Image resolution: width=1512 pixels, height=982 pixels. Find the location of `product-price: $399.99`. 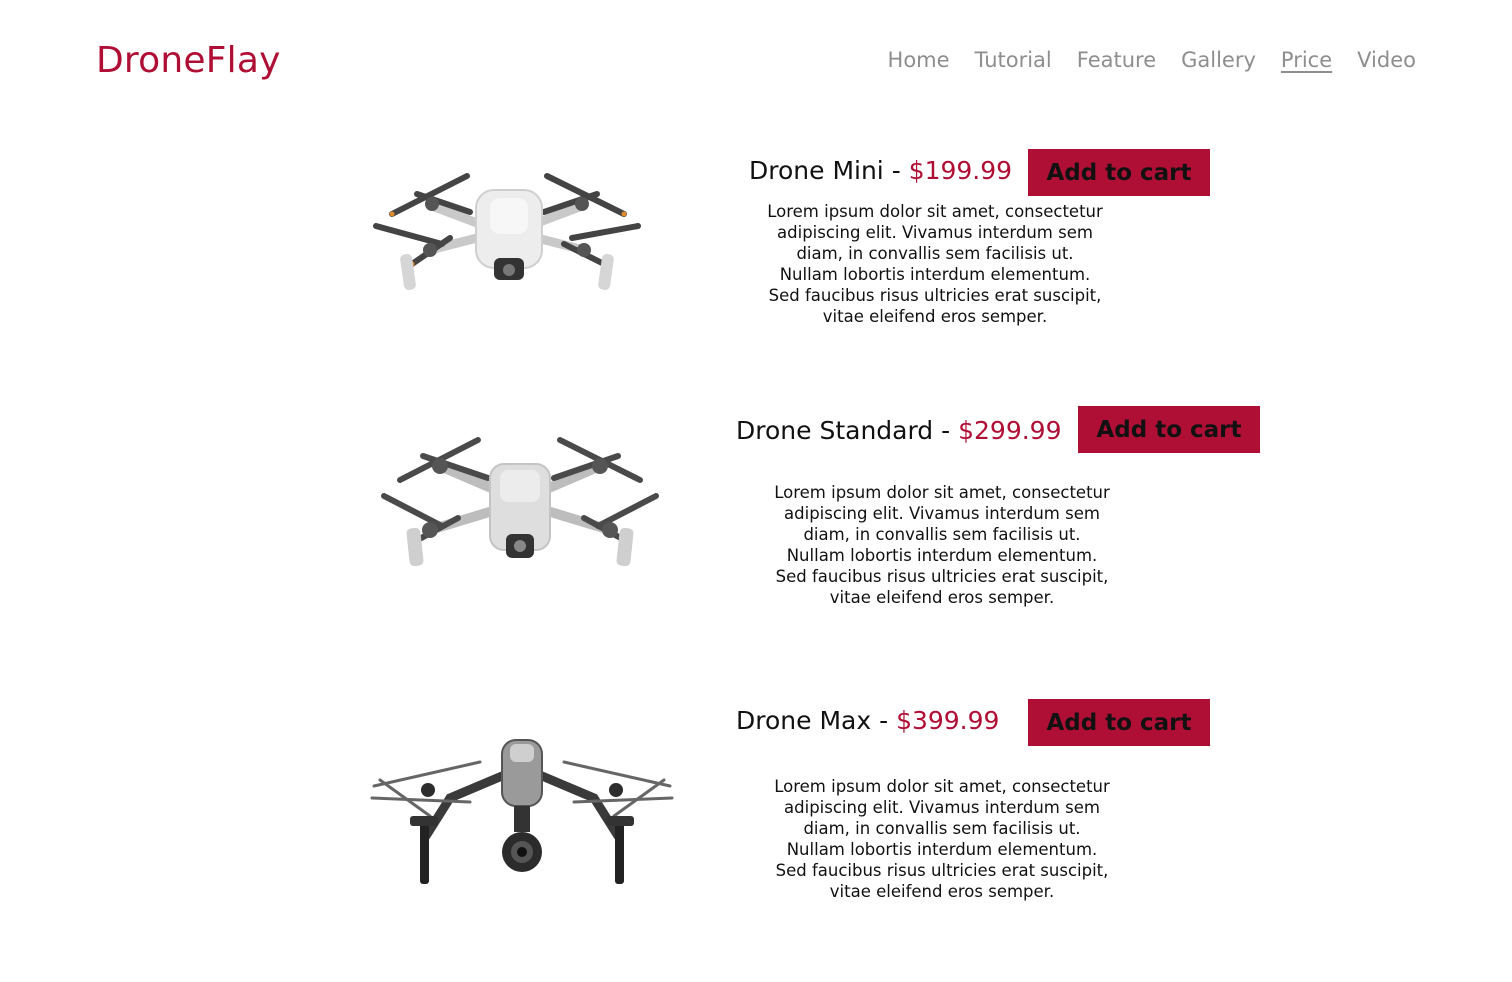

product-price: $399.99 is located at coordinates (948, 720).